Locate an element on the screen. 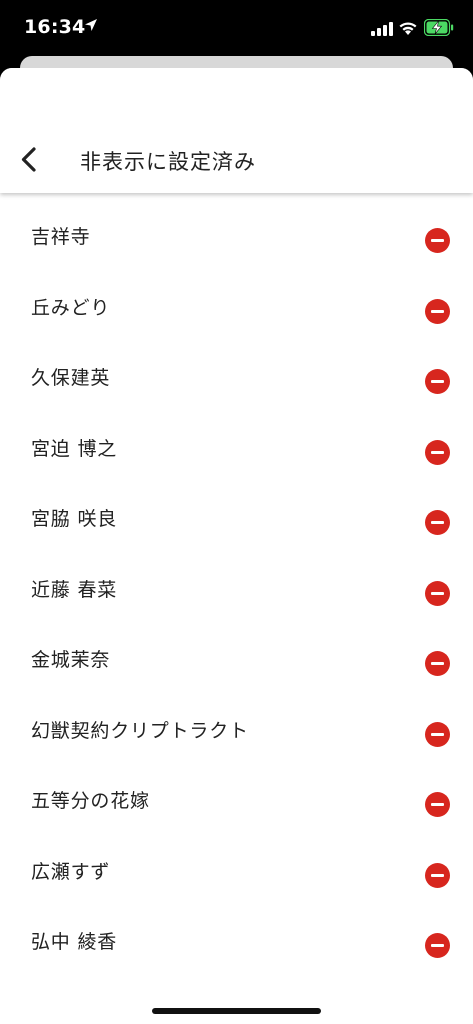  list-item-label: 宮迫 博之 is located at coordinates (74, 448).